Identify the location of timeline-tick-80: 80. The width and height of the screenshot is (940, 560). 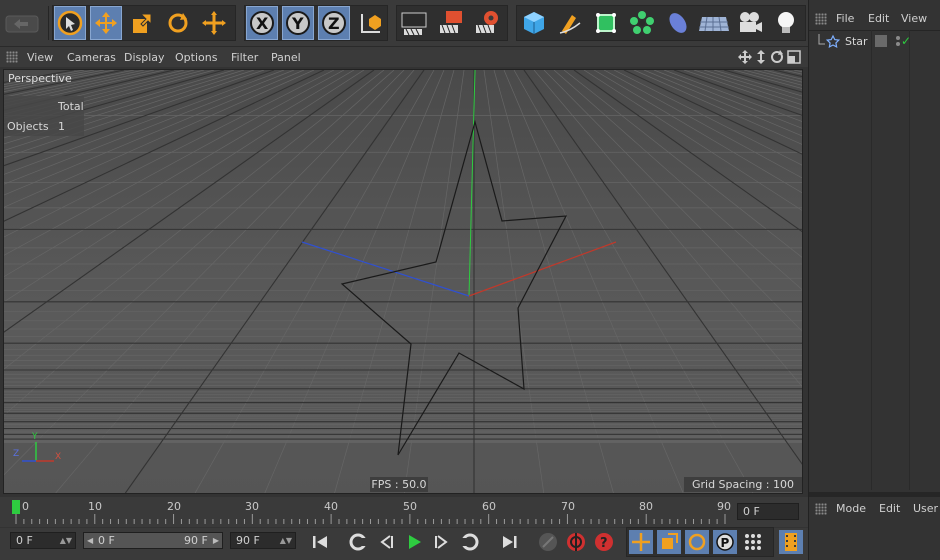
(646, 506).